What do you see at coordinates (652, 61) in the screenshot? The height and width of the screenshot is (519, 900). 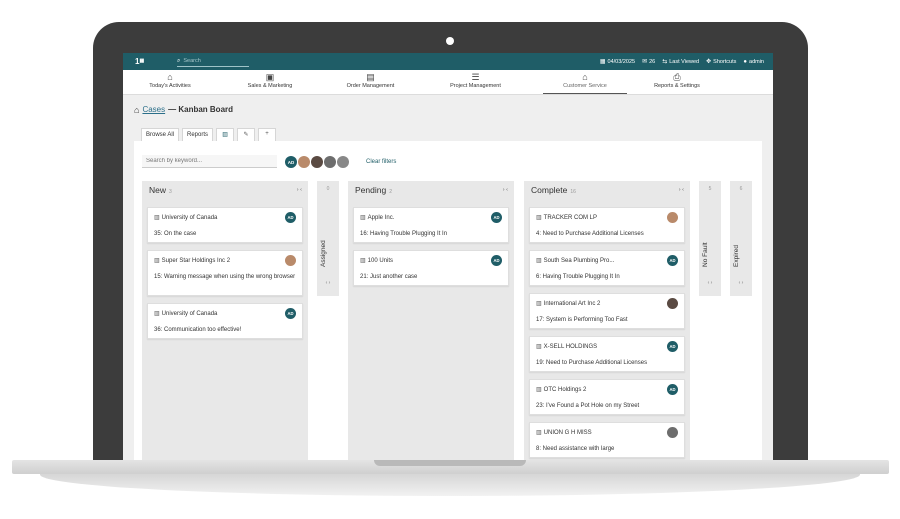 I see `messages-count: 26` at bounding box center [652, 61].